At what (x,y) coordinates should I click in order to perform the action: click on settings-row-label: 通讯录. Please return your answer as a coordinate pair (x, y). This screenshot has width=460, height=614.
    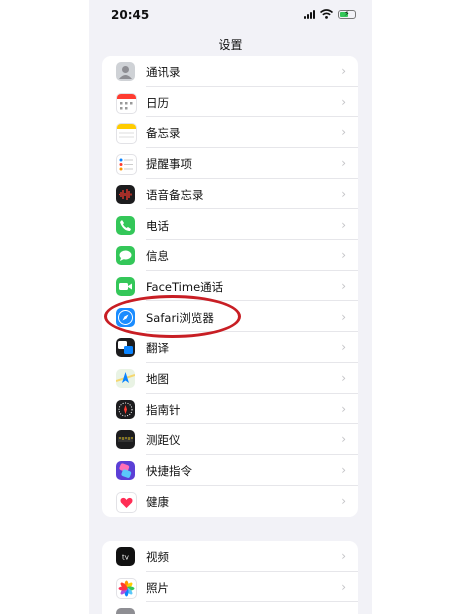
    Looking at the image, I should click on (163, 72).